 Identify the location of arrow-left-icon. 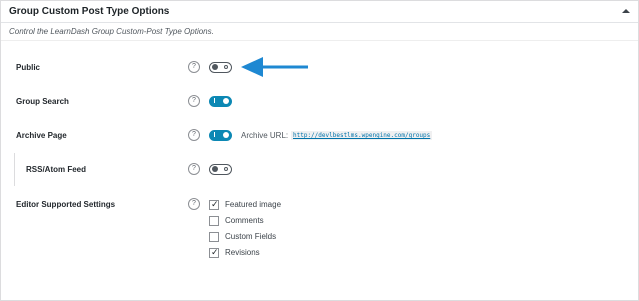
(274, 67).